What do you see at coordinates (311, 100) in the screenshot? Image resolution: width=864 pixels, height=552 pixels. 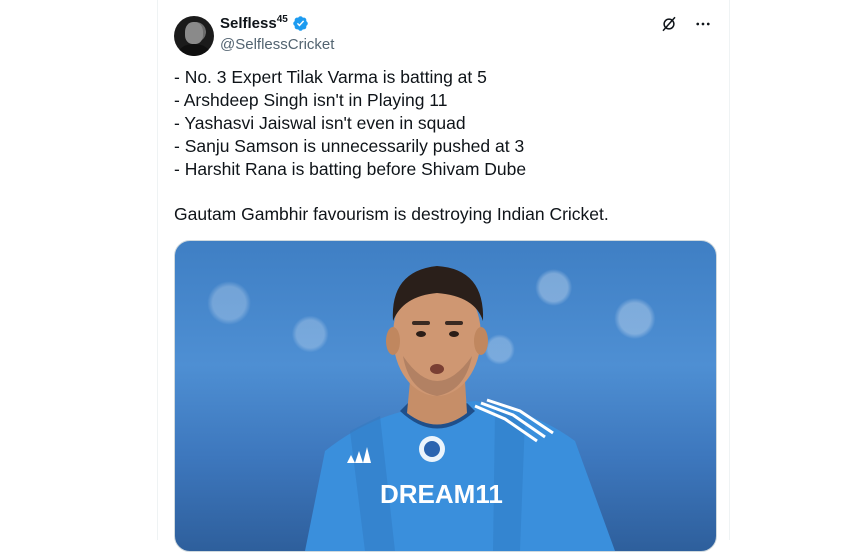 I see `tweet-line: - Arshdeep Singh isn't in Playing 11` at bounding box center [311, 100].